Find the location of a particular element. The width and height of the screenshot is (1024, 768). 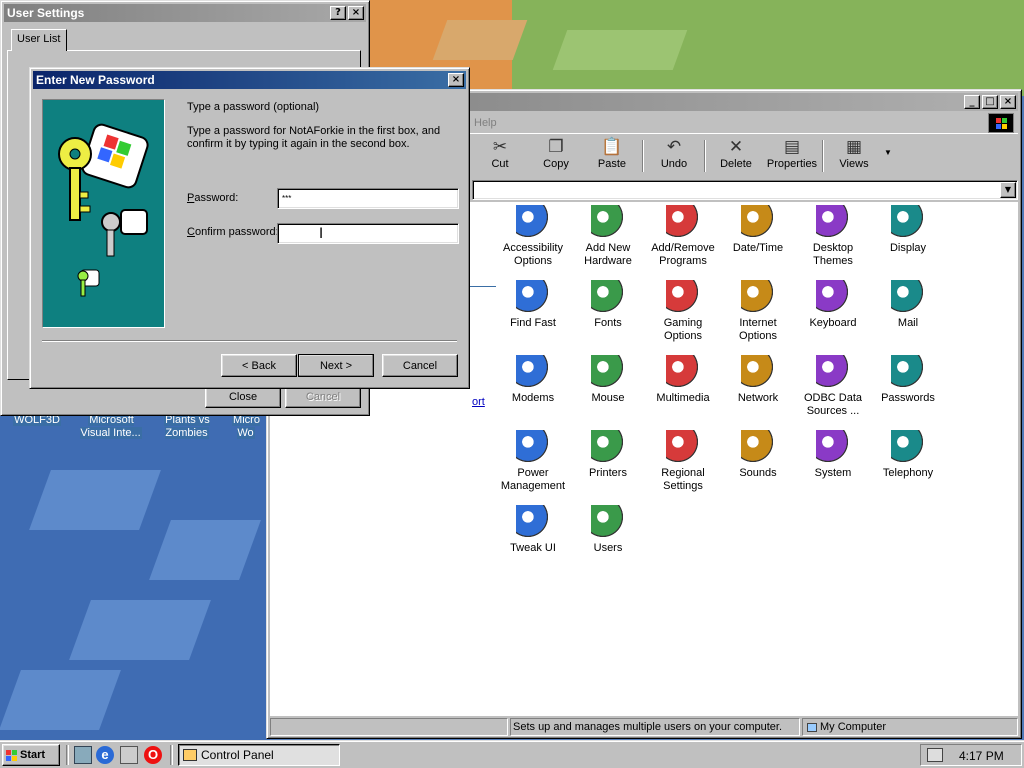

cp-item-accessibility-options: Accessibility Options is located at coordinates (533, 236).